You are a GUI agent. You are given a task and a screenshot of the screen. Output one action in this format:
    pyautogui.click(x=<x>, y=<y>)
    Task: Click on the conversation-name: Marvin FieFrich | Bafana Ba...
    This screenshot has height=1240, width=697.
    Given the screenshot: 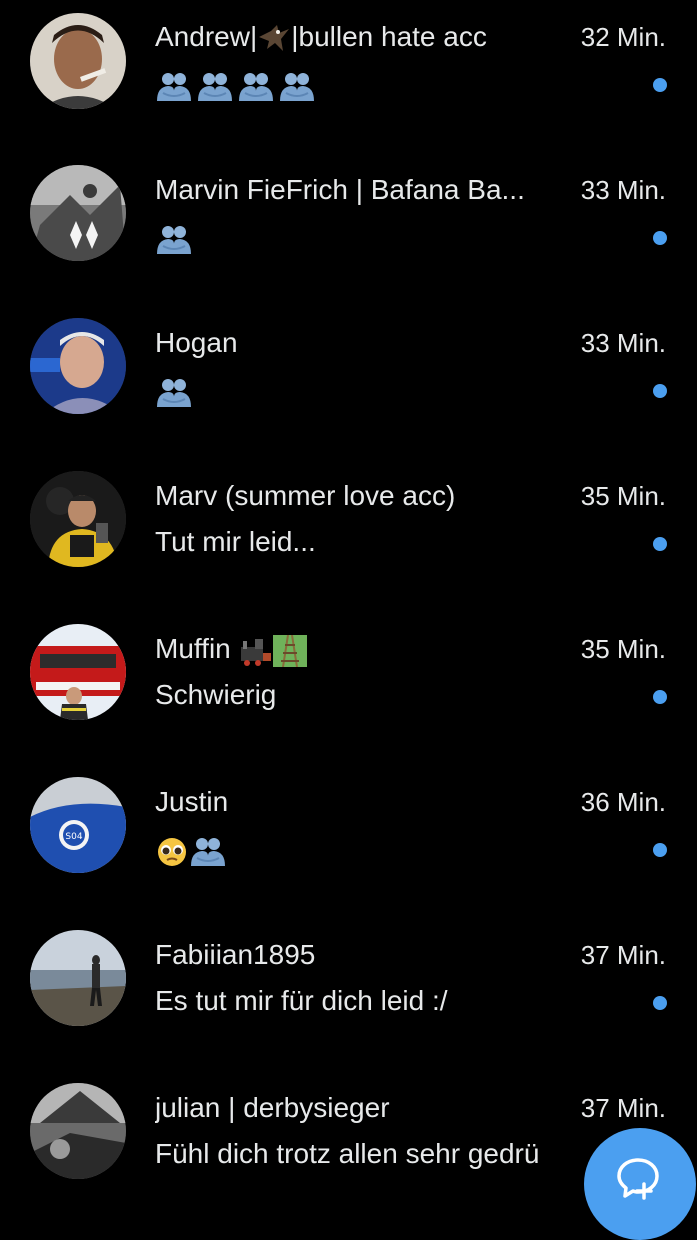 What is the action you would take?
    pyautogui.click(x=340, y=189)
    